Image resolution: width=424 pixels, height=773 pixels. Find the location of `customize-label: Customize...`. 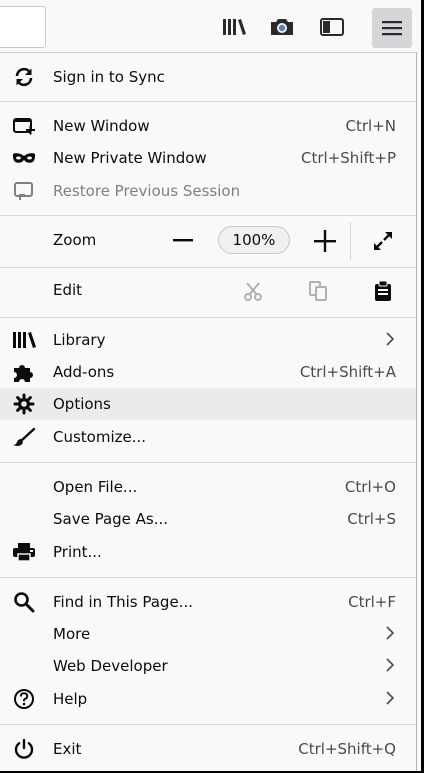

customize-label: Customize... is located at coordinates (100, 437).